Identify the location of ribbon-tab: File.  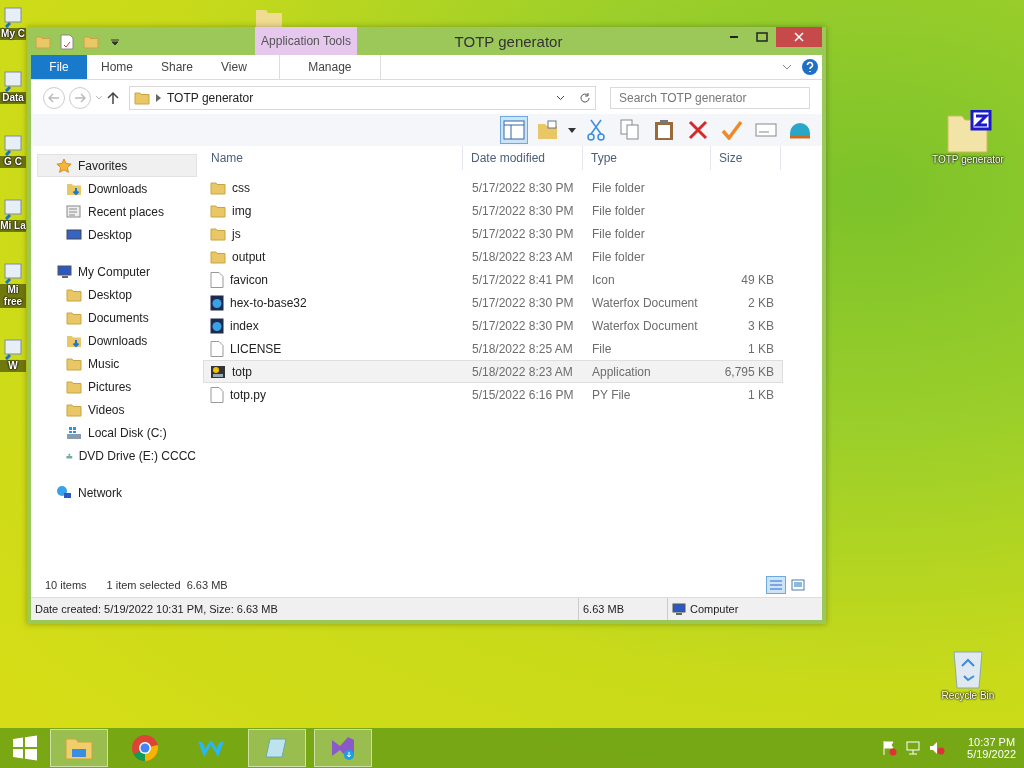
(59, 67).